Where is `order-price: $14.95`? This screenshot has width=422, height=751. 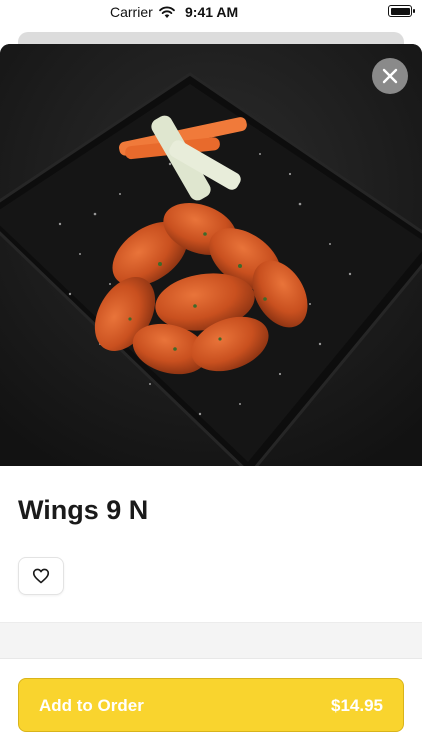 order-price: $14.95 is located at coordinates (357, 705).